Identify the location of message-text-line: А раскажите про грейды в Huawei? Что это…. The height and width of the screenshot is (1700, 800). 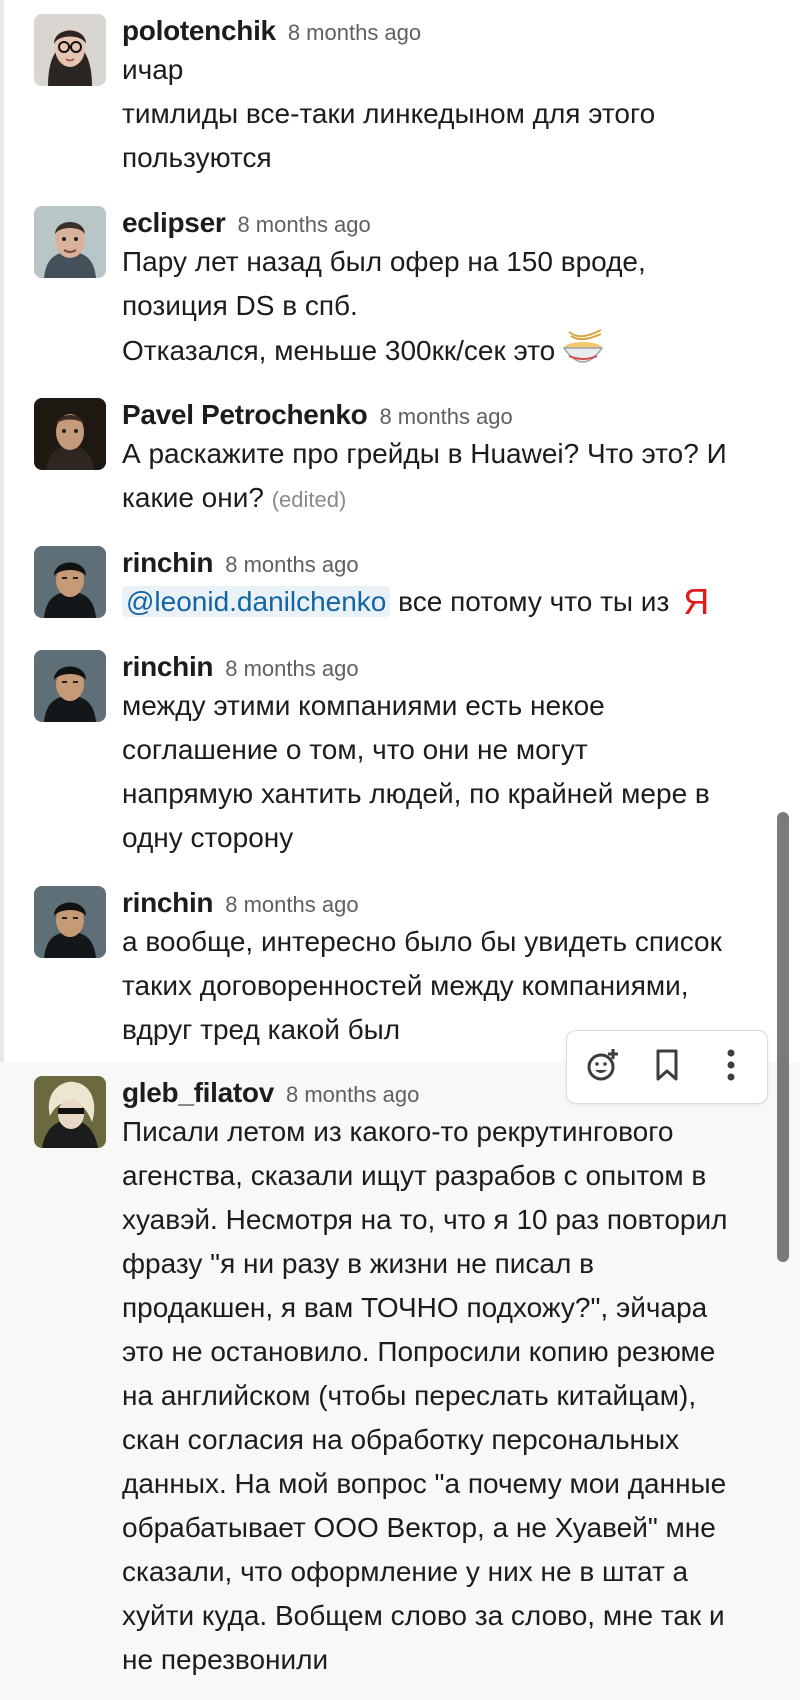
(424, 453).